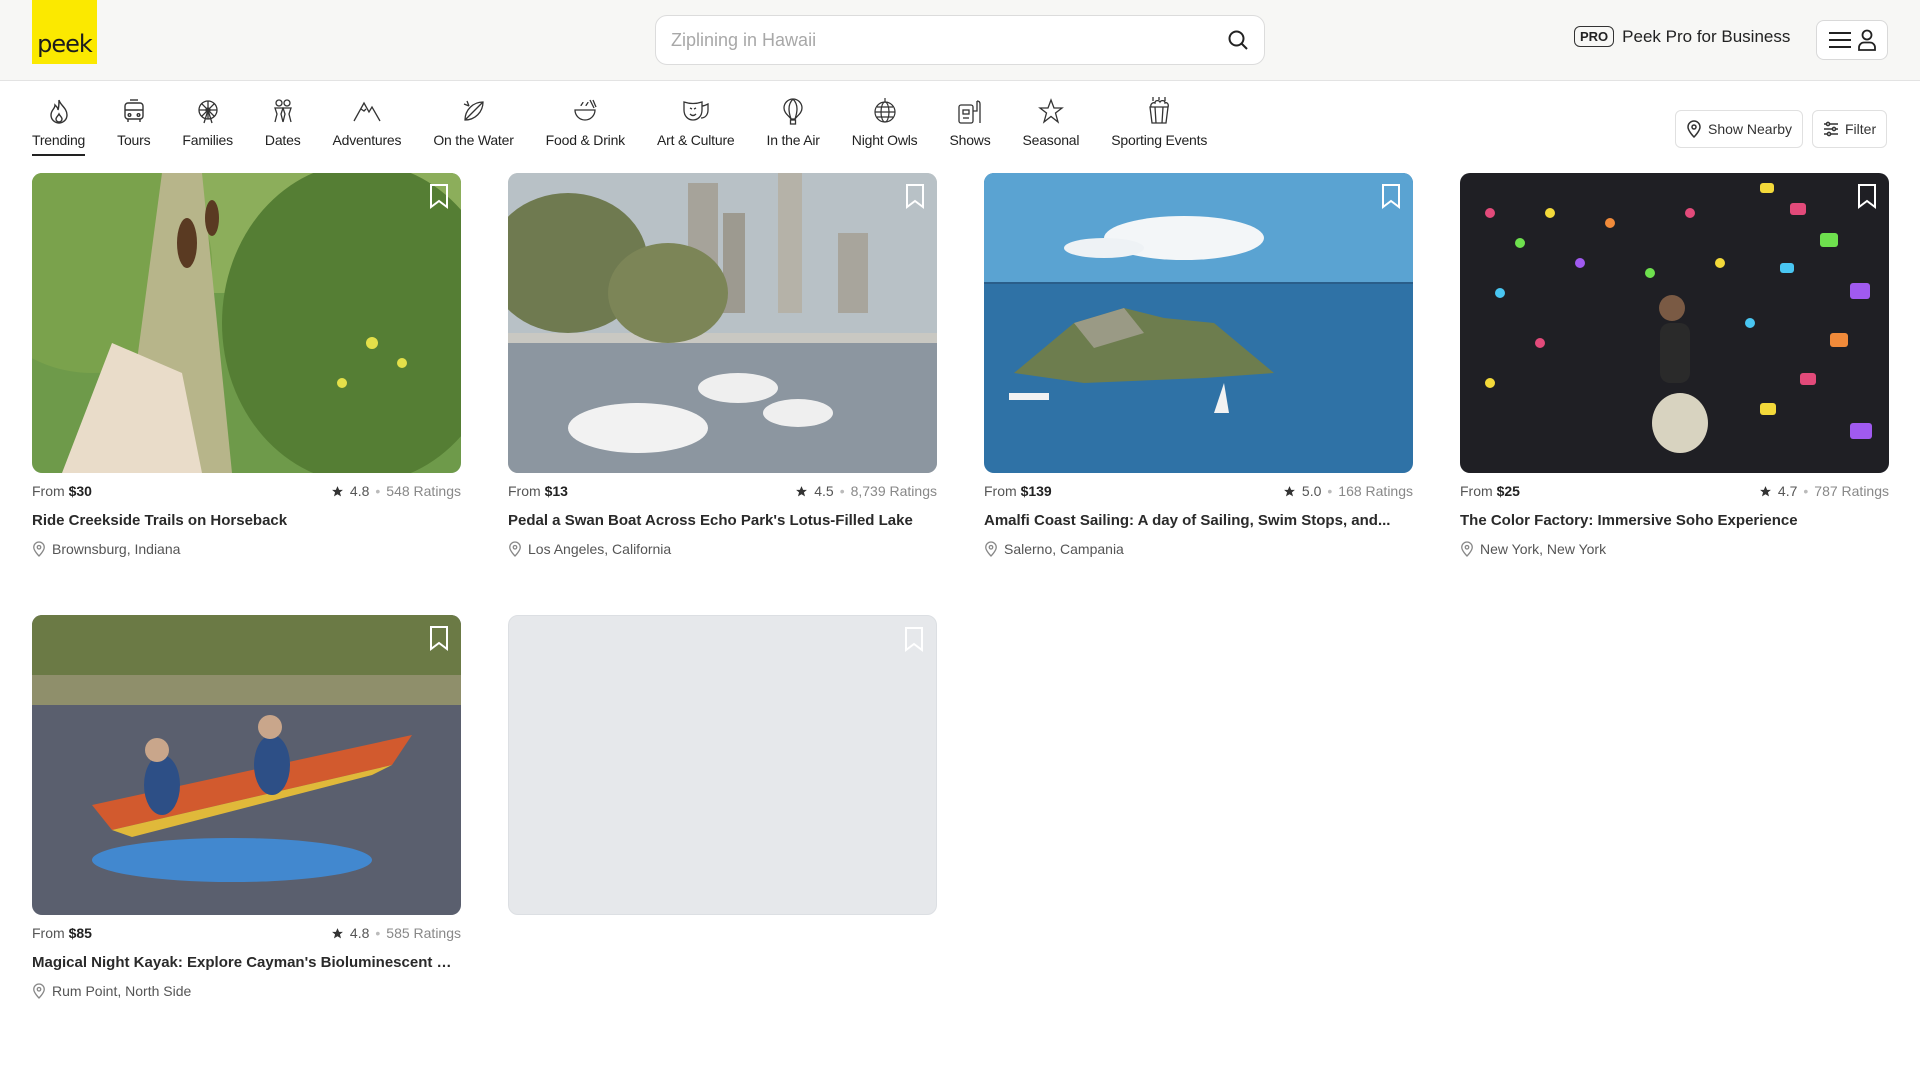 This screenshot has width=1920, height=1080. I want to click on category-label: In the Air, so click(793, 140).